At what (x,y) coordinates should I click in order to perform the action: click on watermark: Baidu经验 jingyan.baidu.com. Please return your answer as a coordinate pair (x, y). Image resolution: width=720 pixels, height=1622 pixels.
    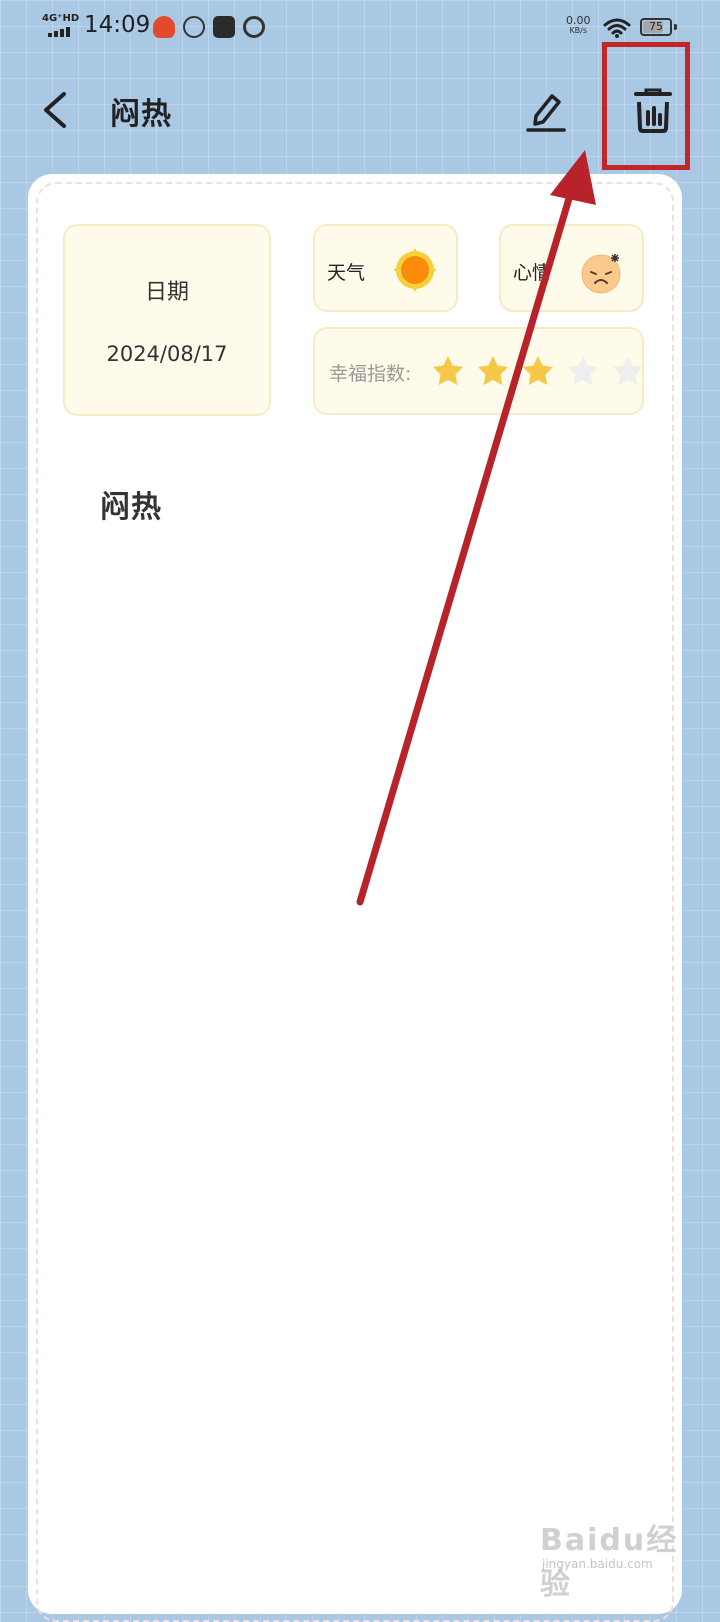
    Looking at the image, I should click on (625, 1558).